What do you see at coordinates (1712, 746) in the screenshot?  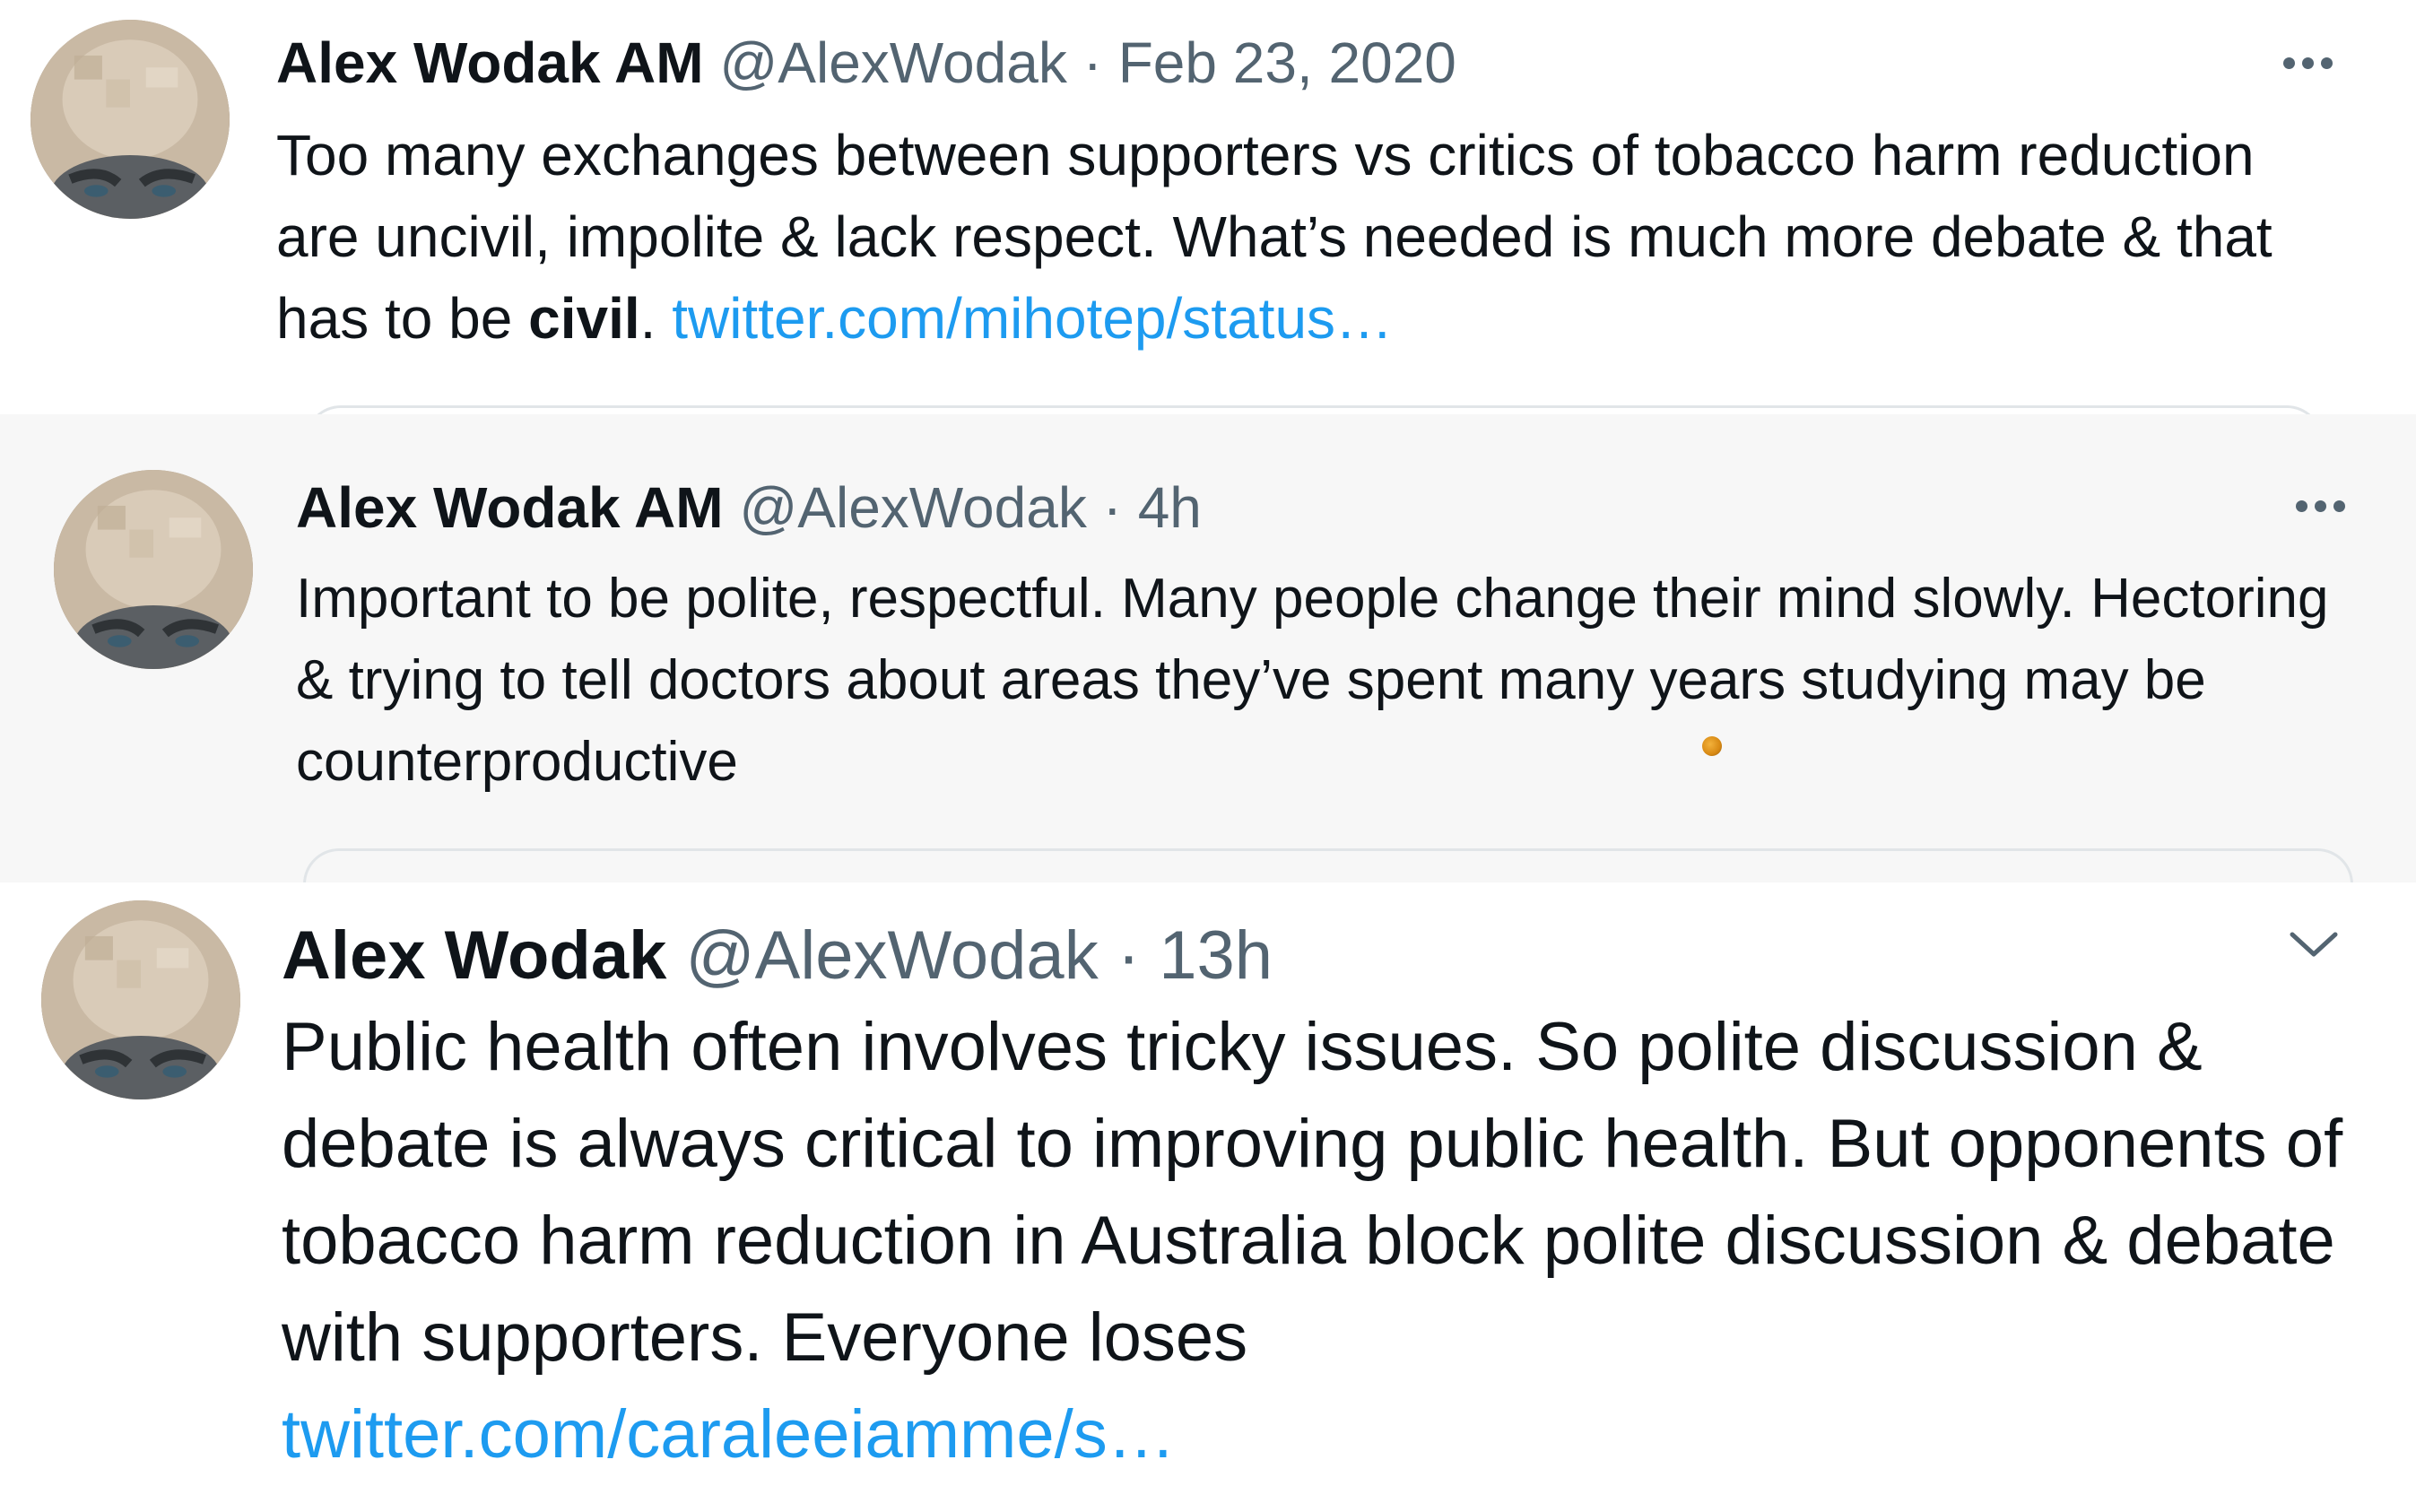 I see `emoji-icon` at bounding box center [1712, 746].